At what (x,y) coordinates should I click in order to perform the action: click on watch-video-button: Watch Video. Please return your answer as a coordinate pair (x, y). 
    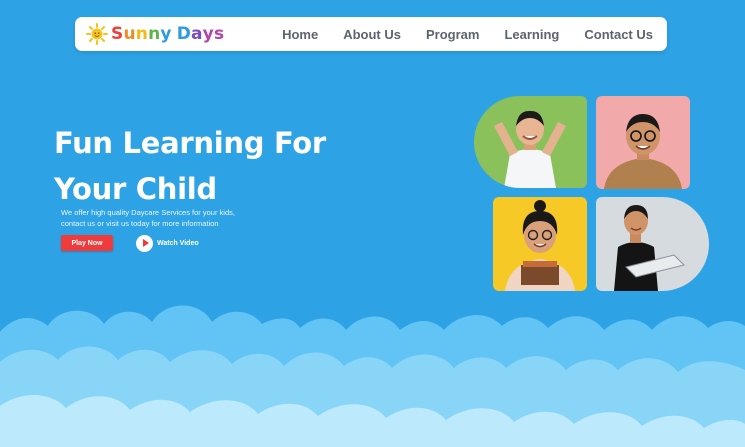
    Looking at the image, I should click on (167, 243).